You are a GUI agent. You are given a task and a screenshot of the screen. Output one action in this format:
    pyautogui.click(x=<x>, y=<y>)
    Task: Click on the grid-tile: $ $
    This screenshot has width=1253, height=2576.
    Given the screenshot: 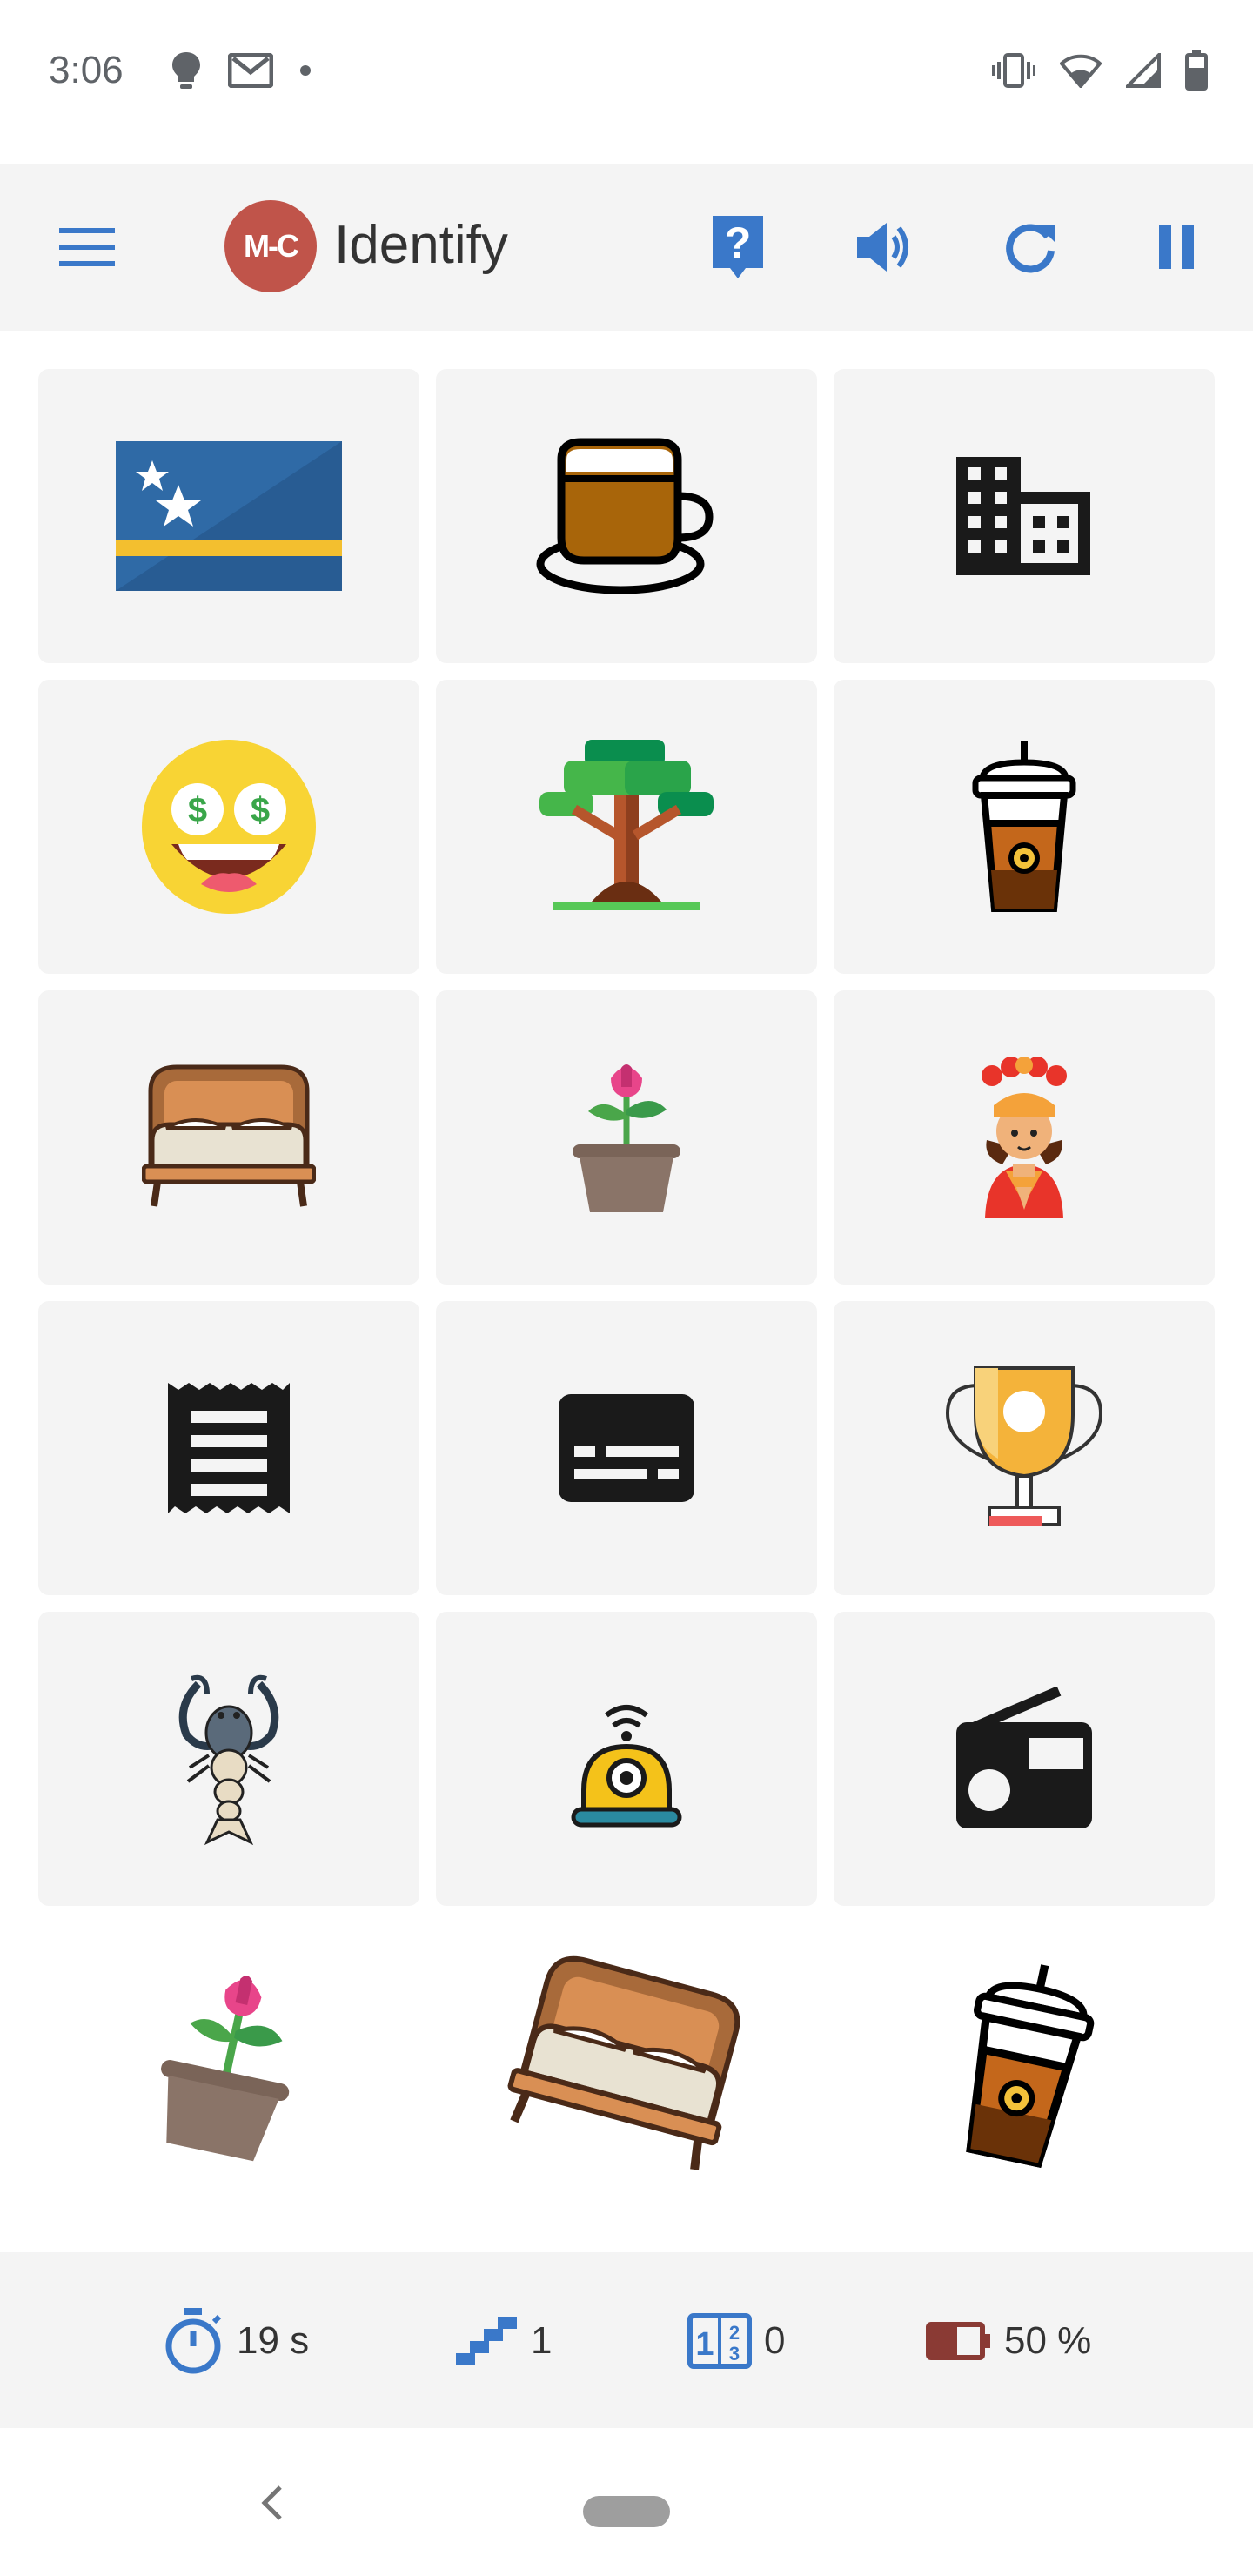 What is the action you would take?
    pyautogui.click(x=228, y=827)
    